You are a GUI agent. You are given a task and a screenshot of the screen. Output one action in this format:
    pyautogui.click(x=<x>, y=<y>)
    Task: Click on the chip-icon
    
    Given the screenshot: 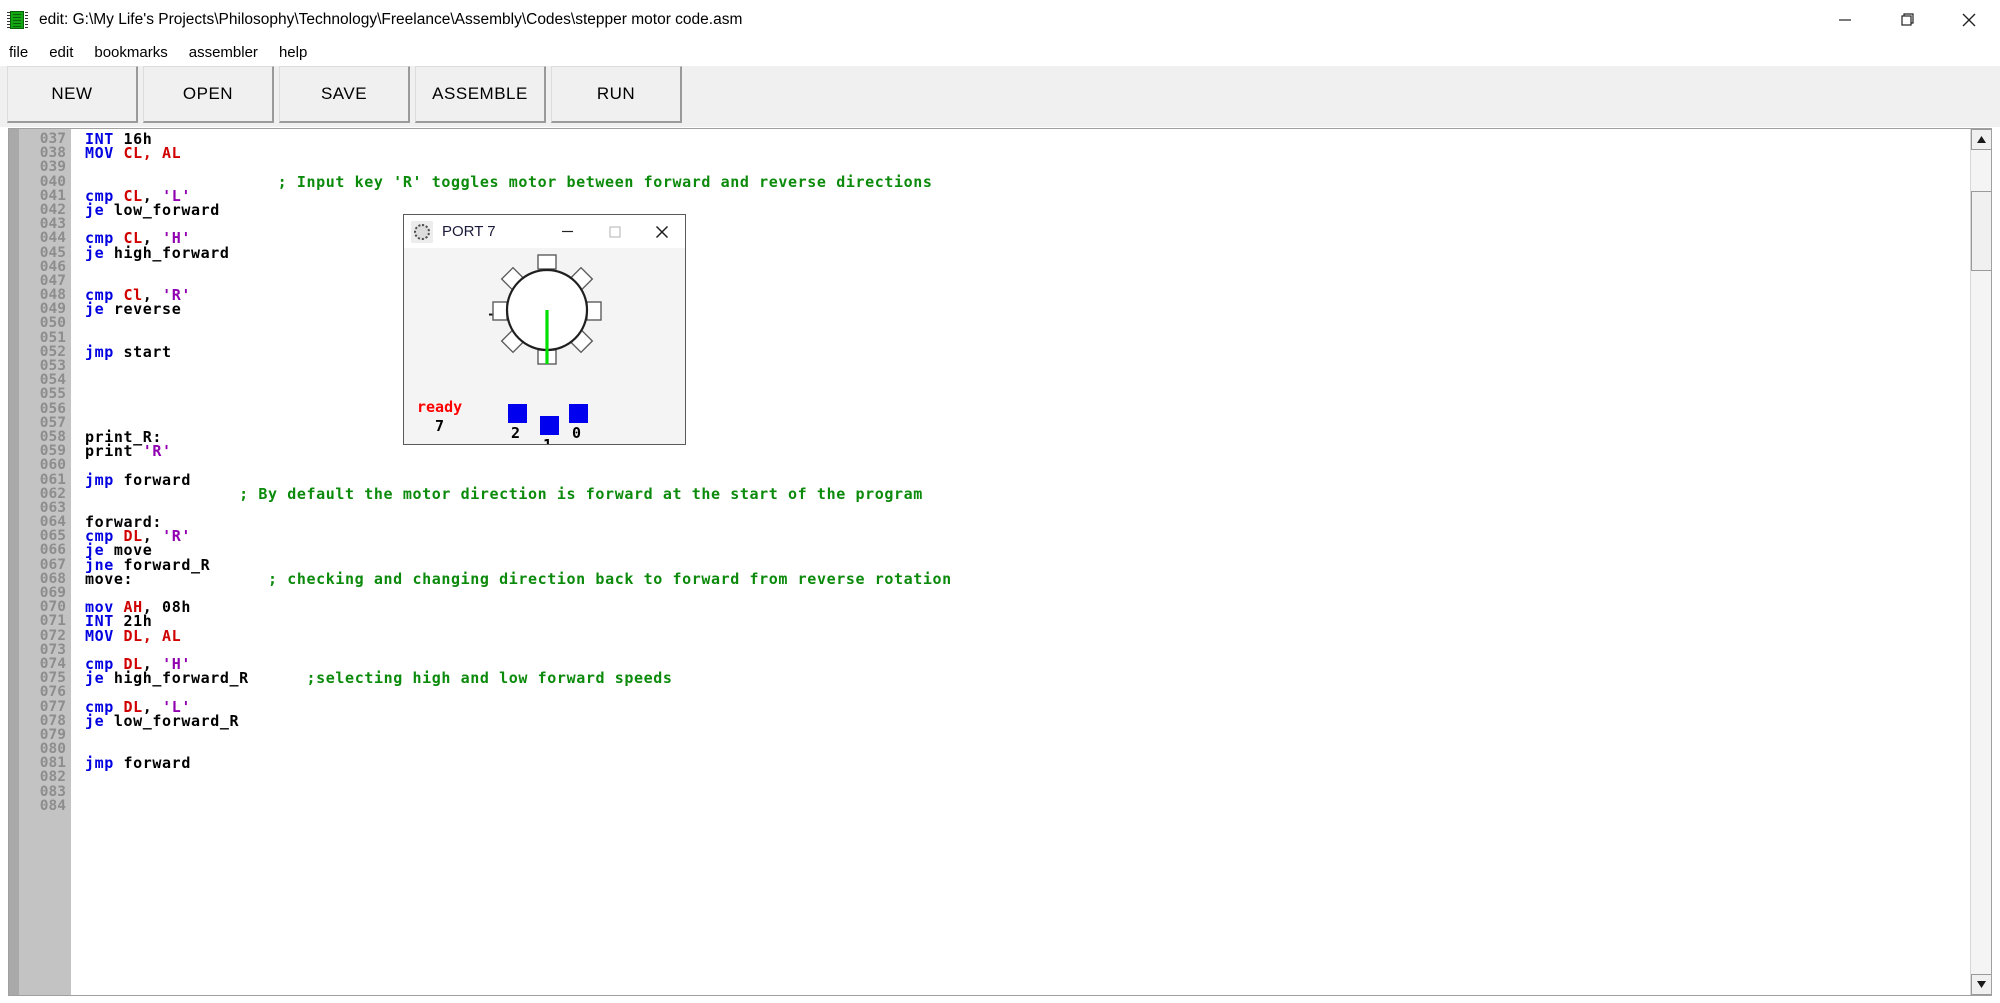 What is the action you would take?
    pyautogui.click(x=18, y=20)
    